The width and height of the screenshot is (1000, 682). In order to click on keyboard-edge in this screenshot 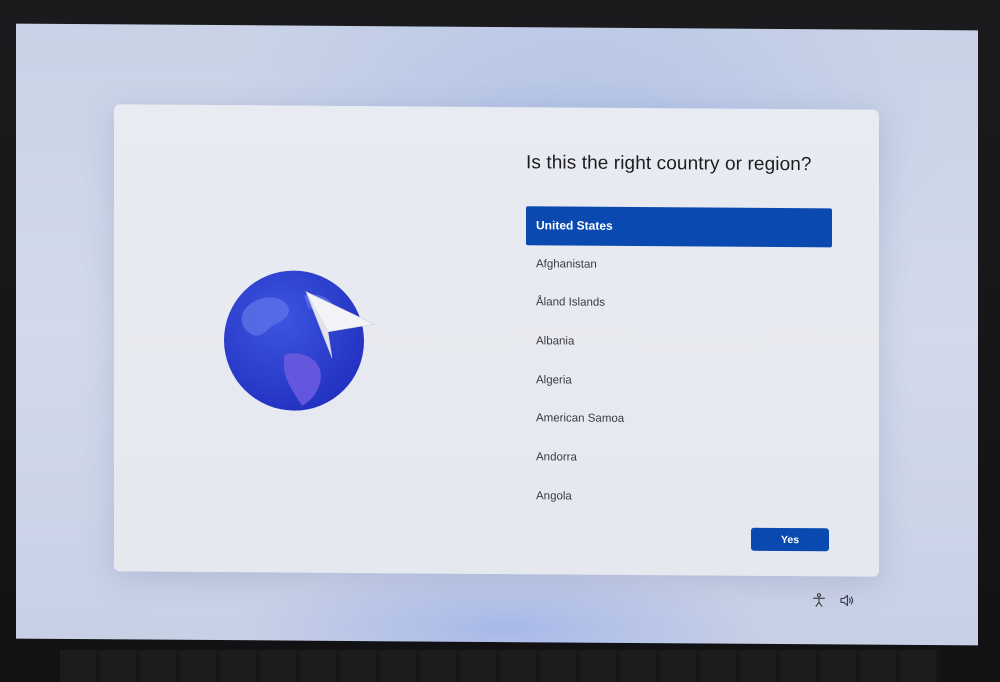, I will do `click(500, 666)`.